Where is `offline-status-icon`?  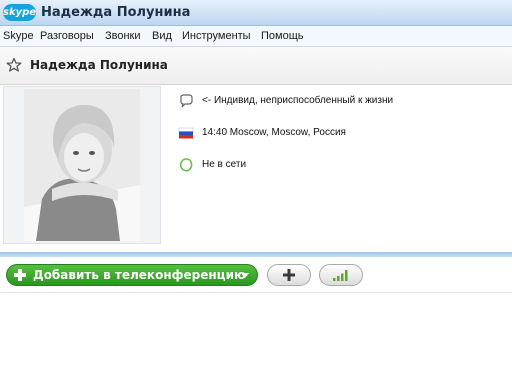 offline-status-icon is located at coordinates (186, 165).